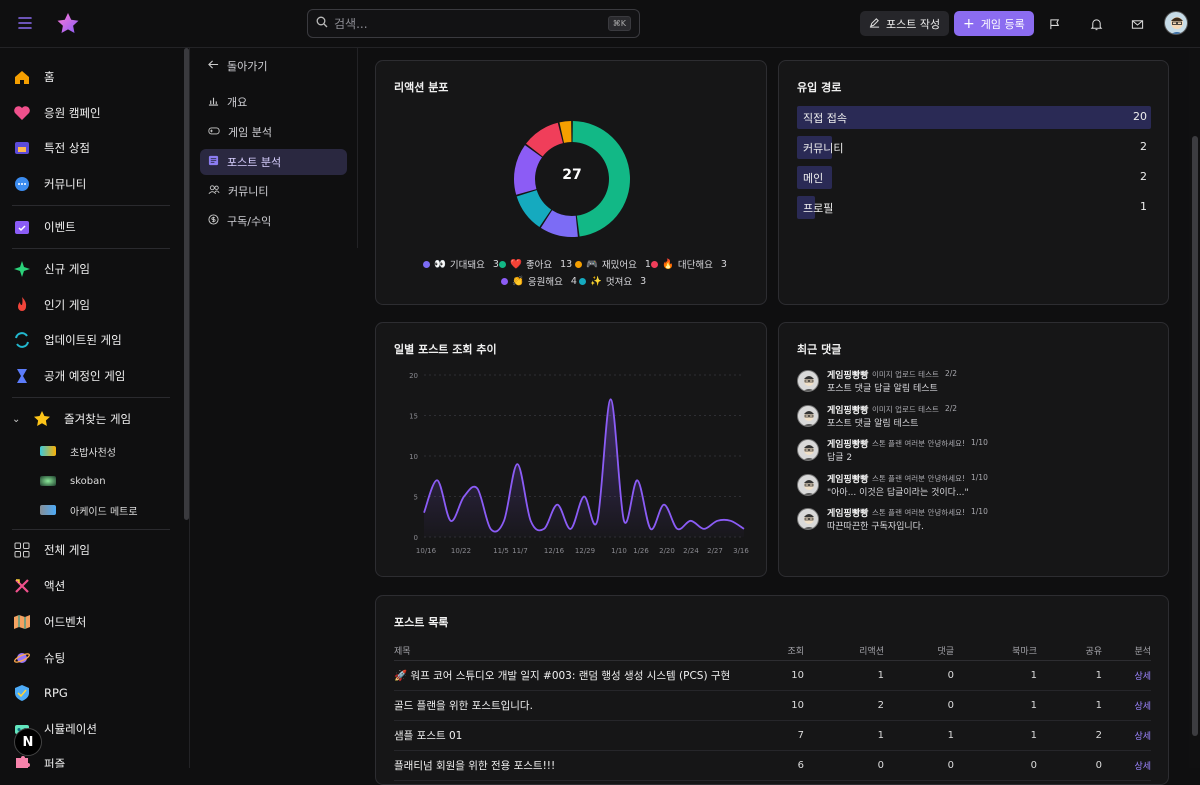  I want to click on subnav-item-community: 커뮤니티, so click(273, 191).